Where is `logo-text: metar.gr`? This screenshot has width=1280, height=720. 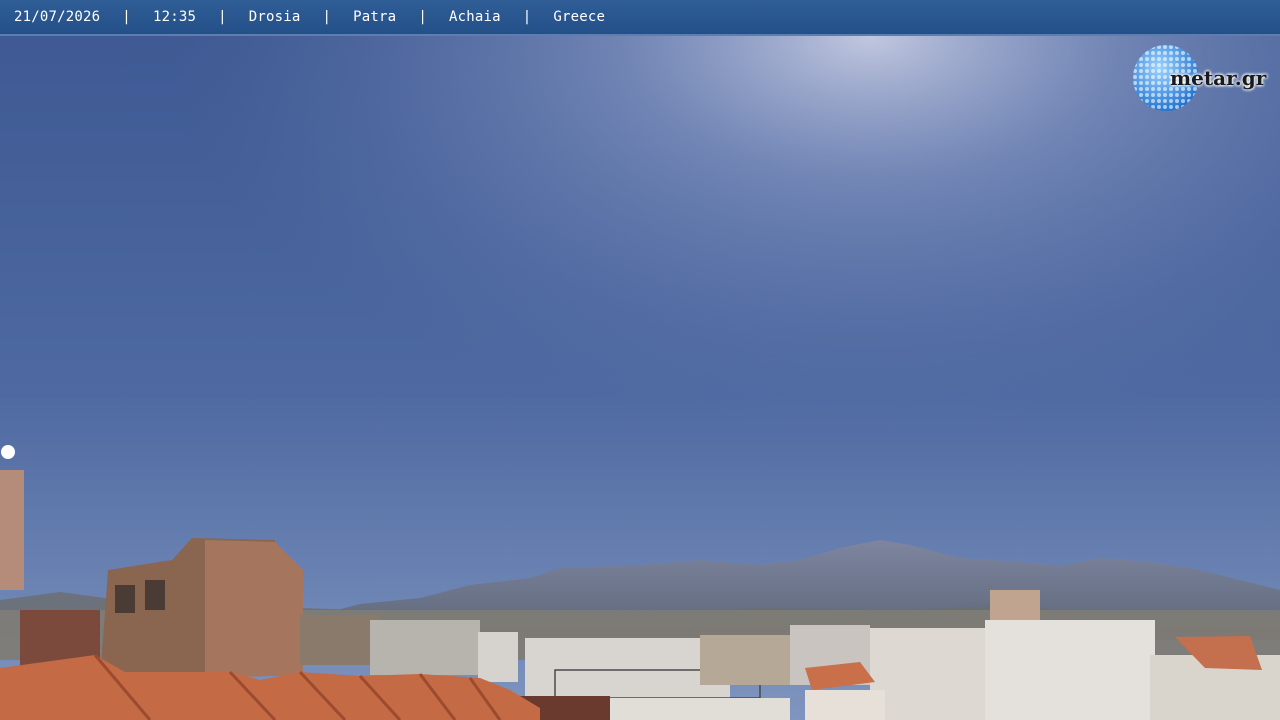 logo-text: metar.gr is located at coordinates (1218, 78).